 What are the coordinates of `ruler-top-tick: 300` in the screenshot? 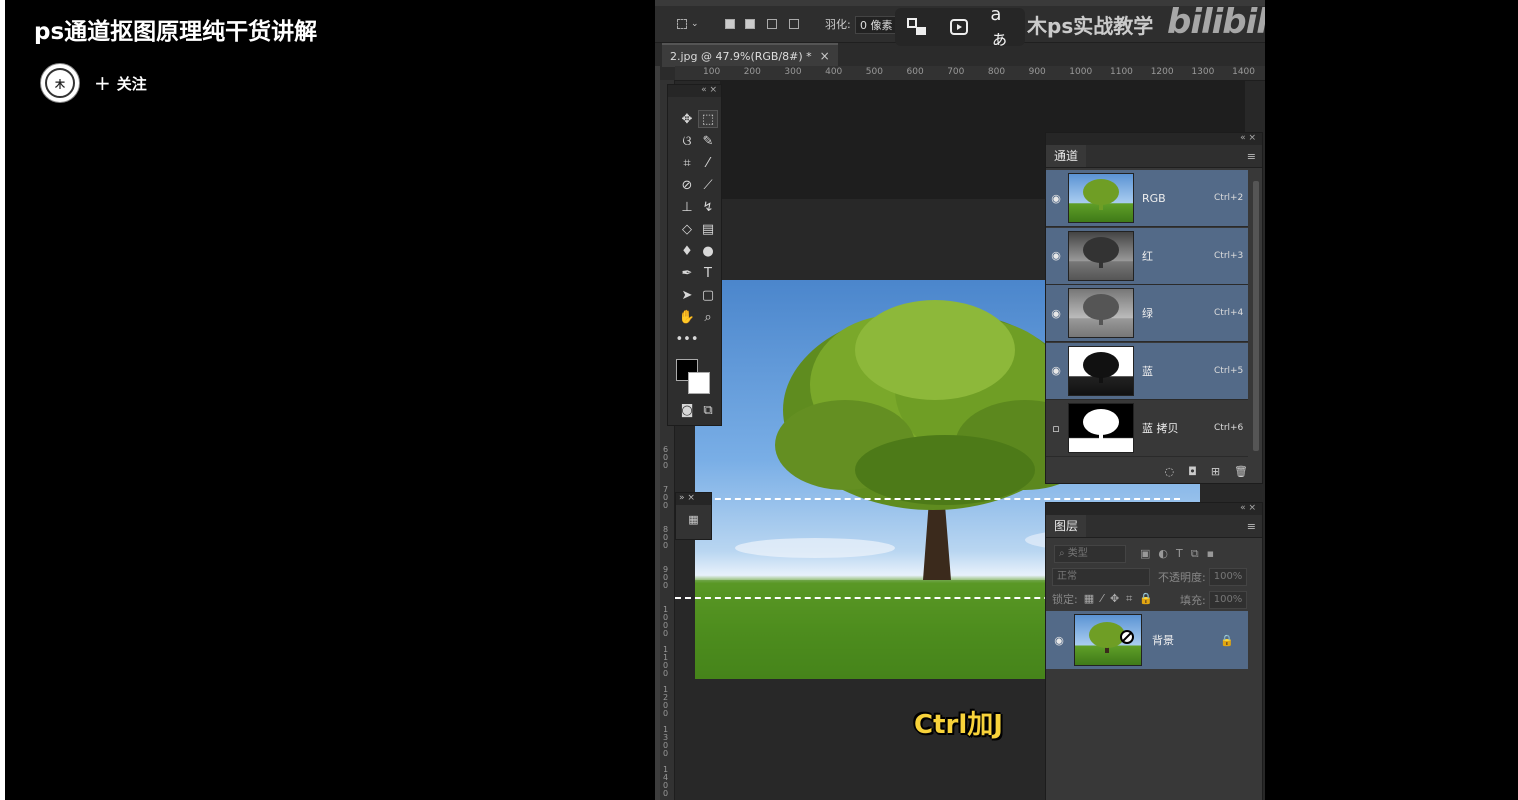 It's located at (793, 72).